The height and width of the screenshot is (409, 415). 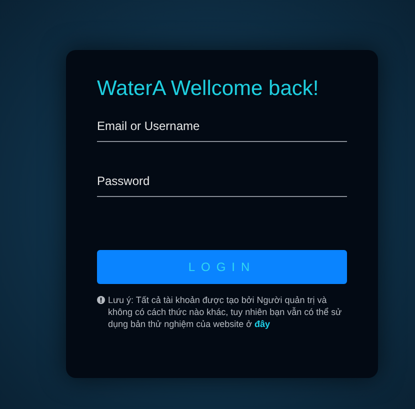 I want to click on warning-icon, so click(x=101, y=300).